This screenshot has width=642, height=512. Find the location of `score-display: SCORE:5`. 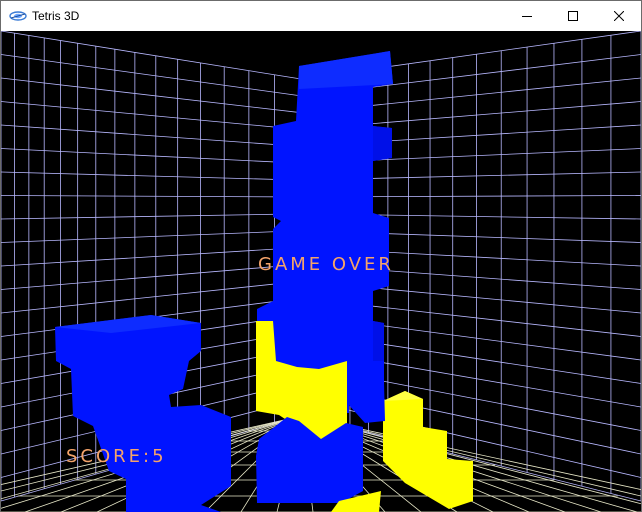

score-display: SCORE:5 is located at coordinates (116, 457).